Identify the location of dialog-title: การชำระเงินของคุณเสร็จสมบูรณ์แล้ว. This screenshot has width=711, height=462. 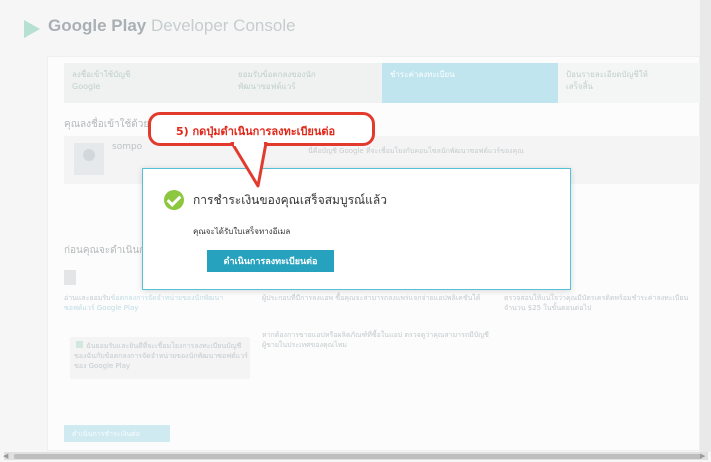
(290, 200).